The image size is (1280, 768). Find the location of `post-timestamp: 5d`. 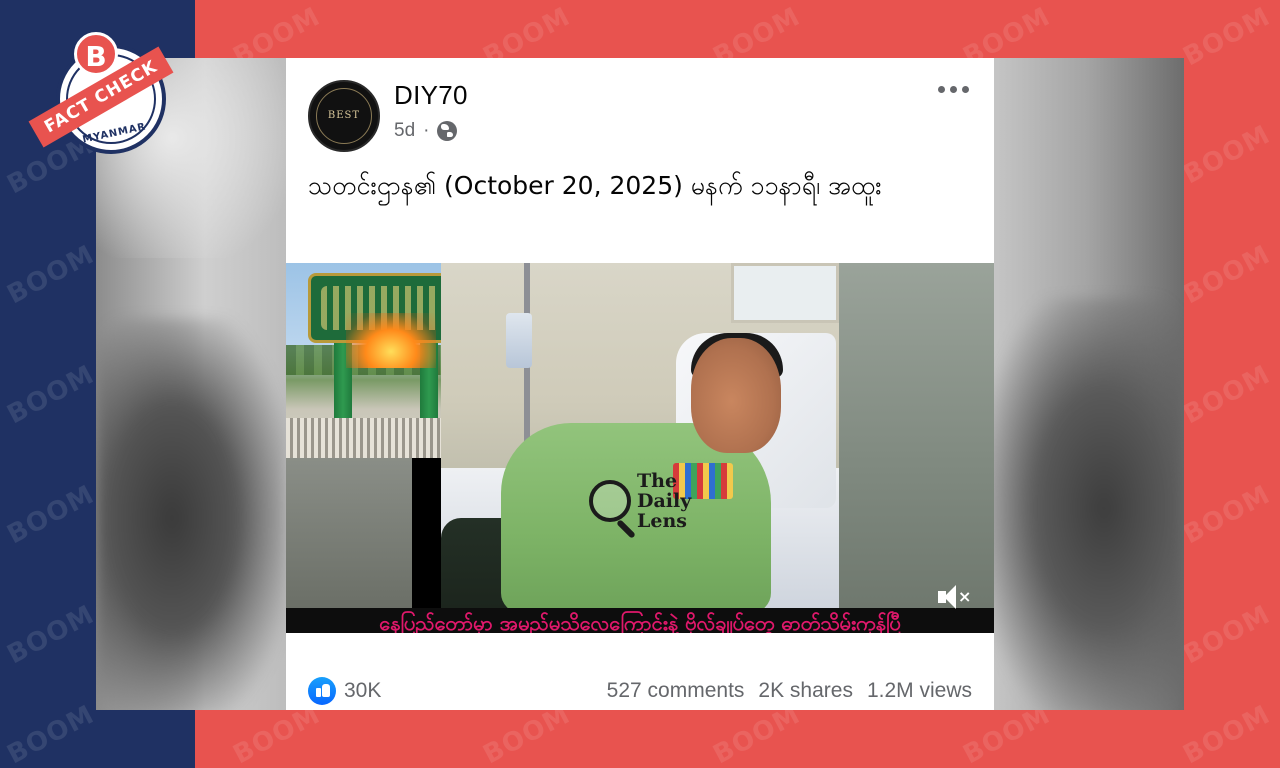

post-timestamp: 5d is located at coordinates (404, 131).